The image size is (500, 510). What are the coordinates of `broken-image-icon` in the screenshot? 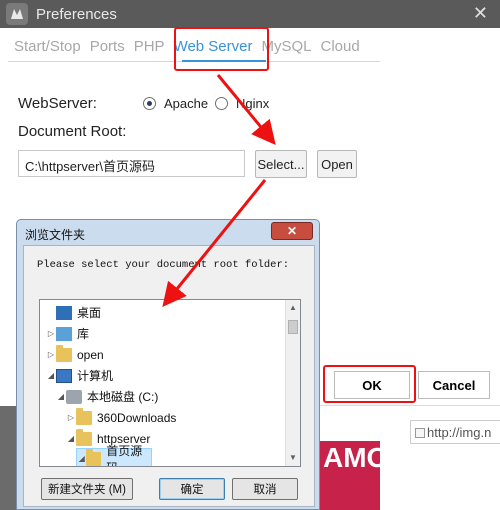 It's located at (420, 433).